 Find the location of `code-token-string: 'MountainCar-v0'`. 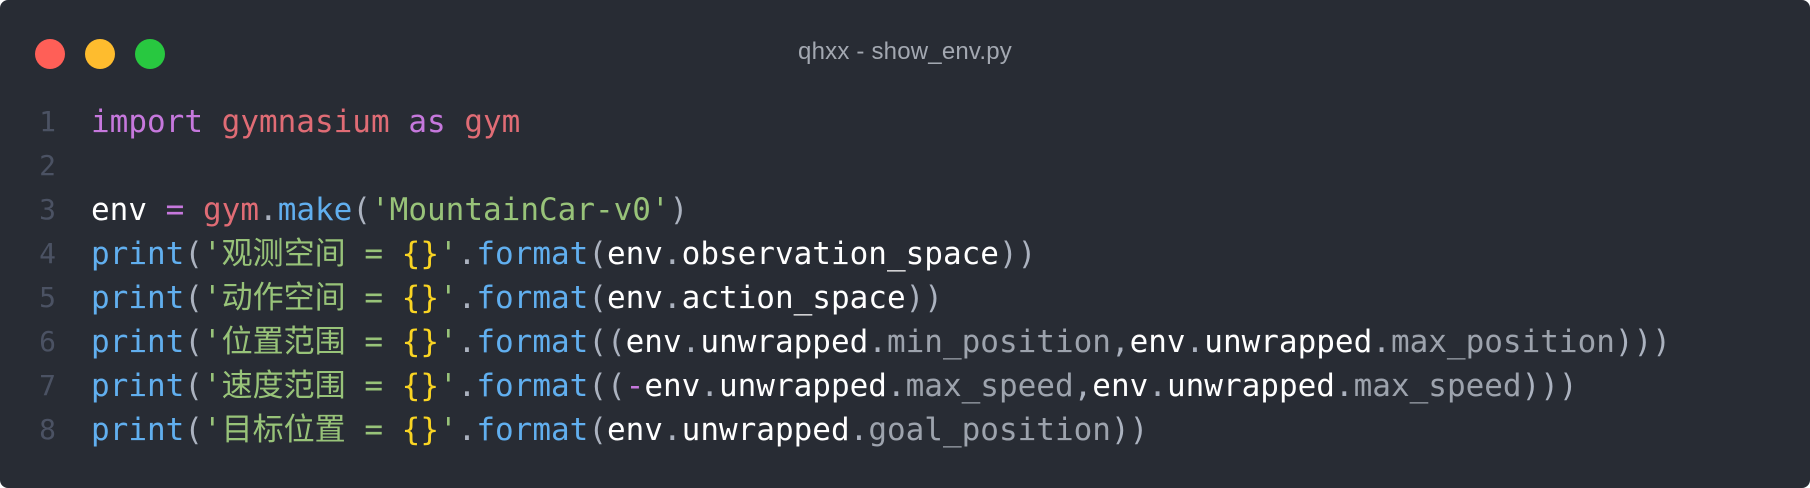

code-token-string: 'MountainCar-v0' is located at coordinates (520, 210).